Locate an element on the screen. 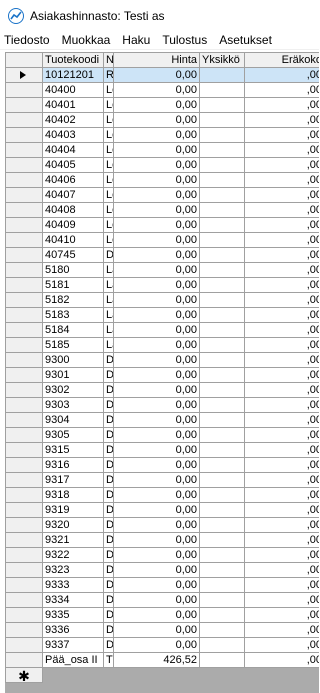 This screenshot has width=320, height=693. table-row: 40401Le0,00 ,00 is located at coordinates (162, 105).